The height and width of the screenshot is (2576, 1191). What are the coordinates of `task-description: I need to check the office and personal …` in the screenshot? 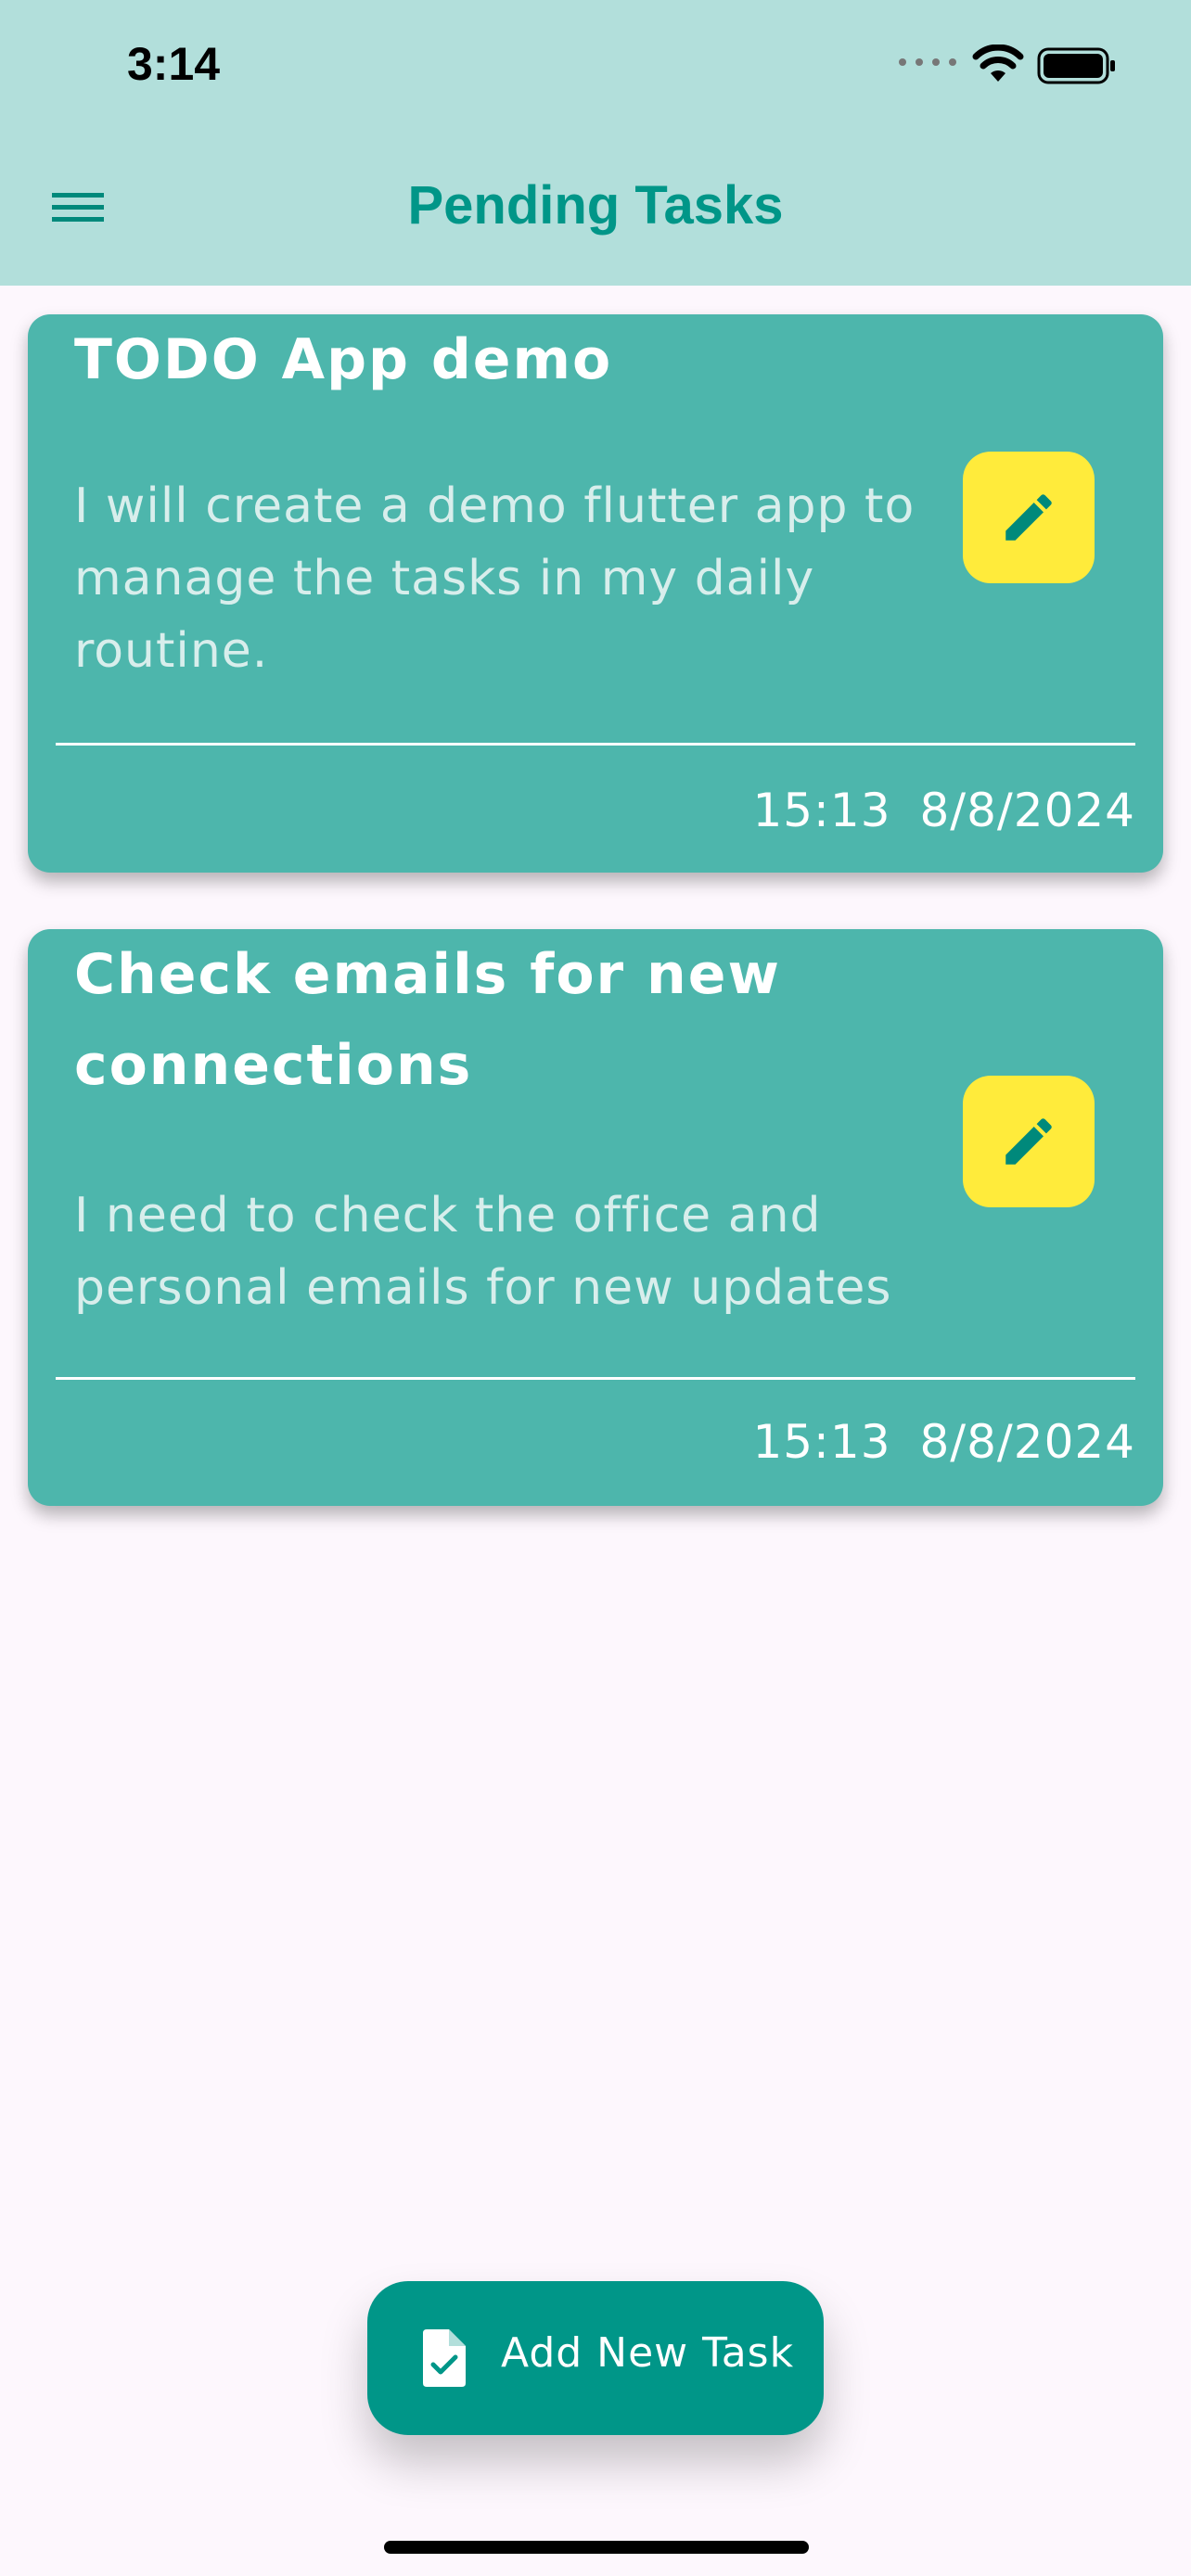 It's located at (483, 1252).